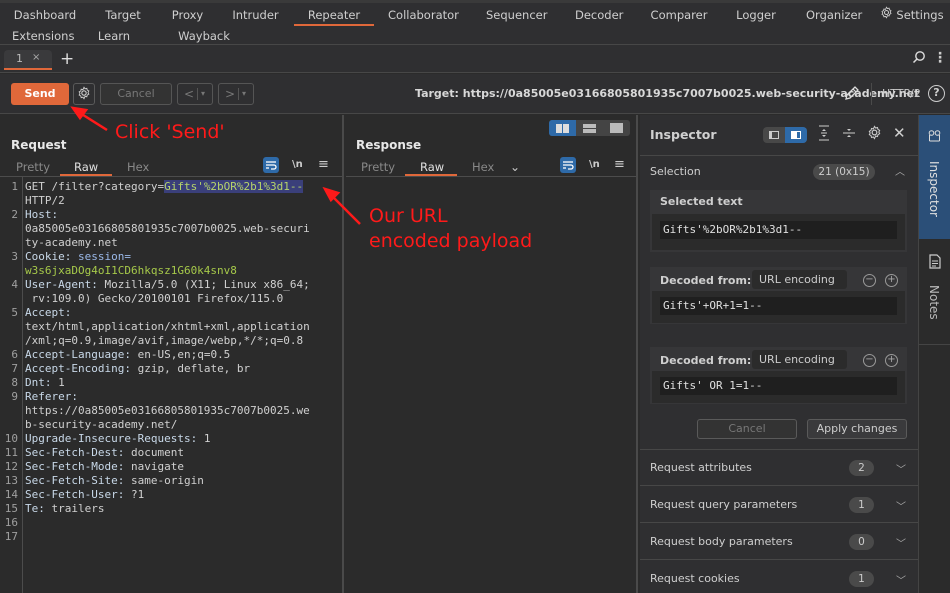 This screenshot has height=593, width=950. What do you see at coordinates (170, 132) in the screenshot?
I see `annotation-click-send: Click 'Send'` at bounding box center [170, 132].